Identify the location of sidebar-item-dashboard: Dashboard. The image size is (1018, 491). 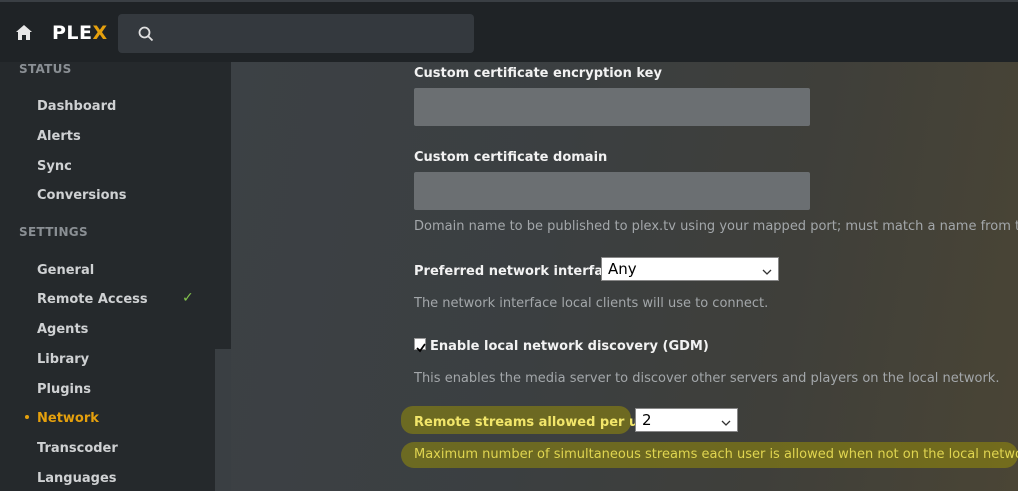
(76, 106).